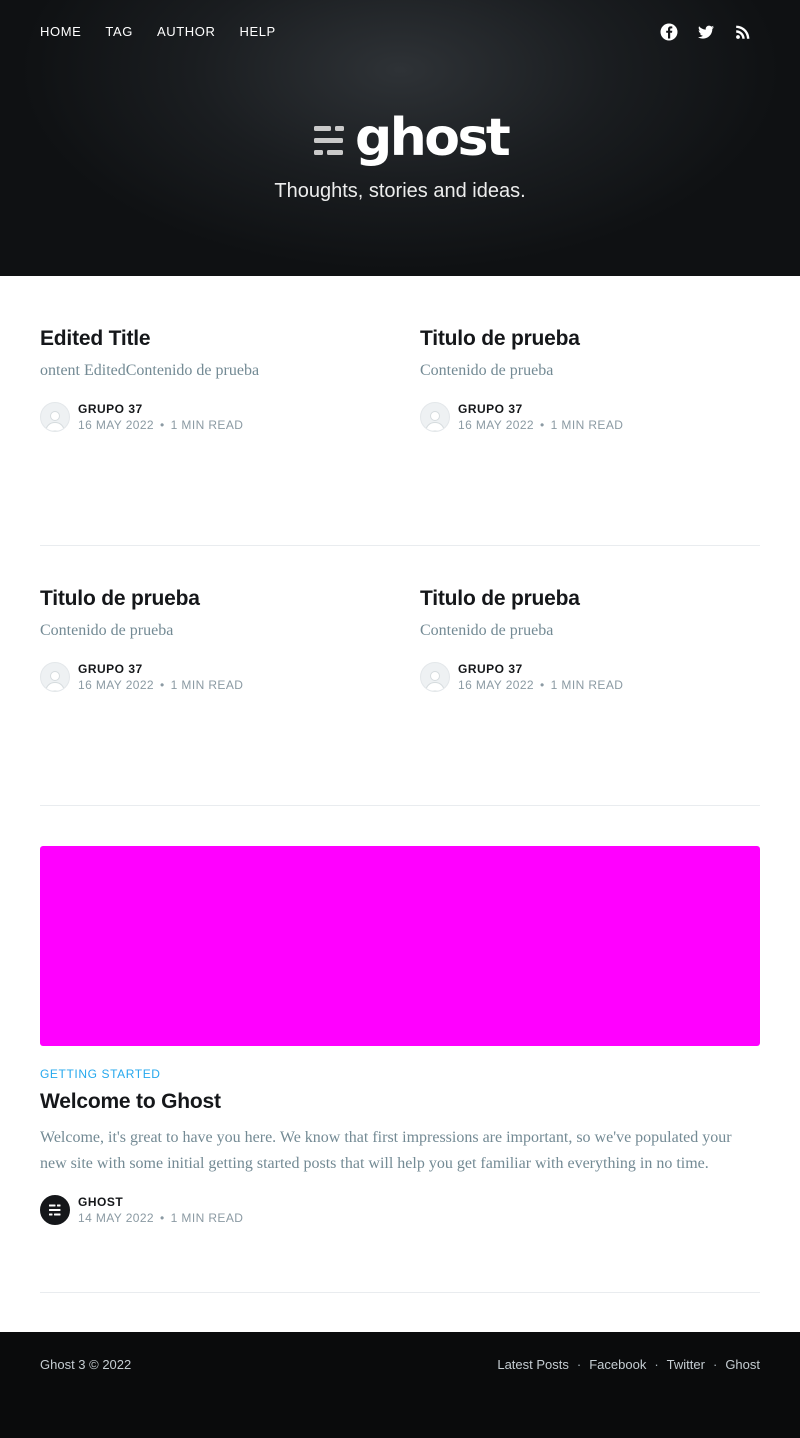  Describe the element at coordinates (696, 32) in the screenshot. I see `social-links` at that location.